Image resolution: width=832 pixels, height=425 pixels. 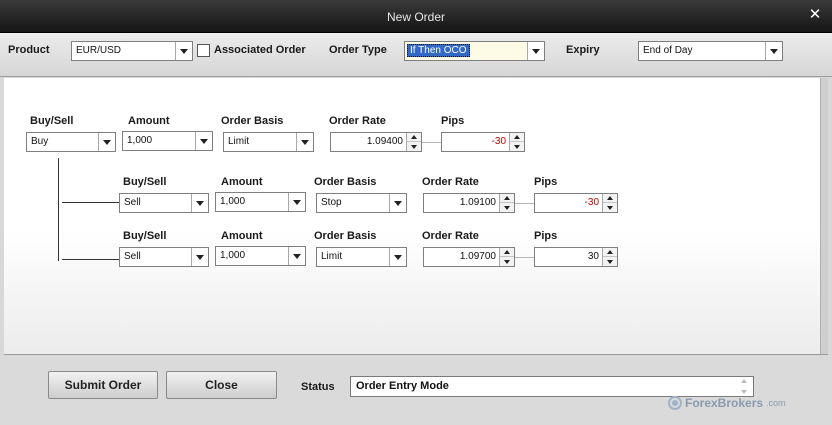 What do you see at coordinates (384, 141) in the screenshot?
I see `order-rate-value: 1.09400` at bounding box center [384, 141].